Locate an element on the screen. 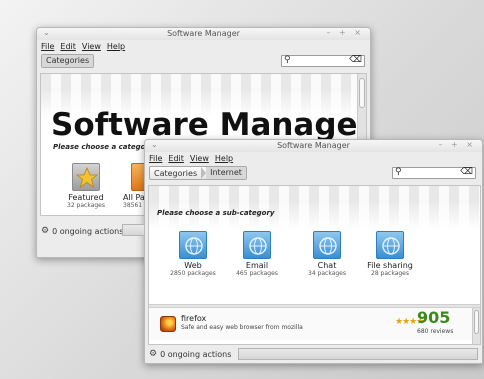  subcategory-name: Chat is located at coordinates (327, 265).